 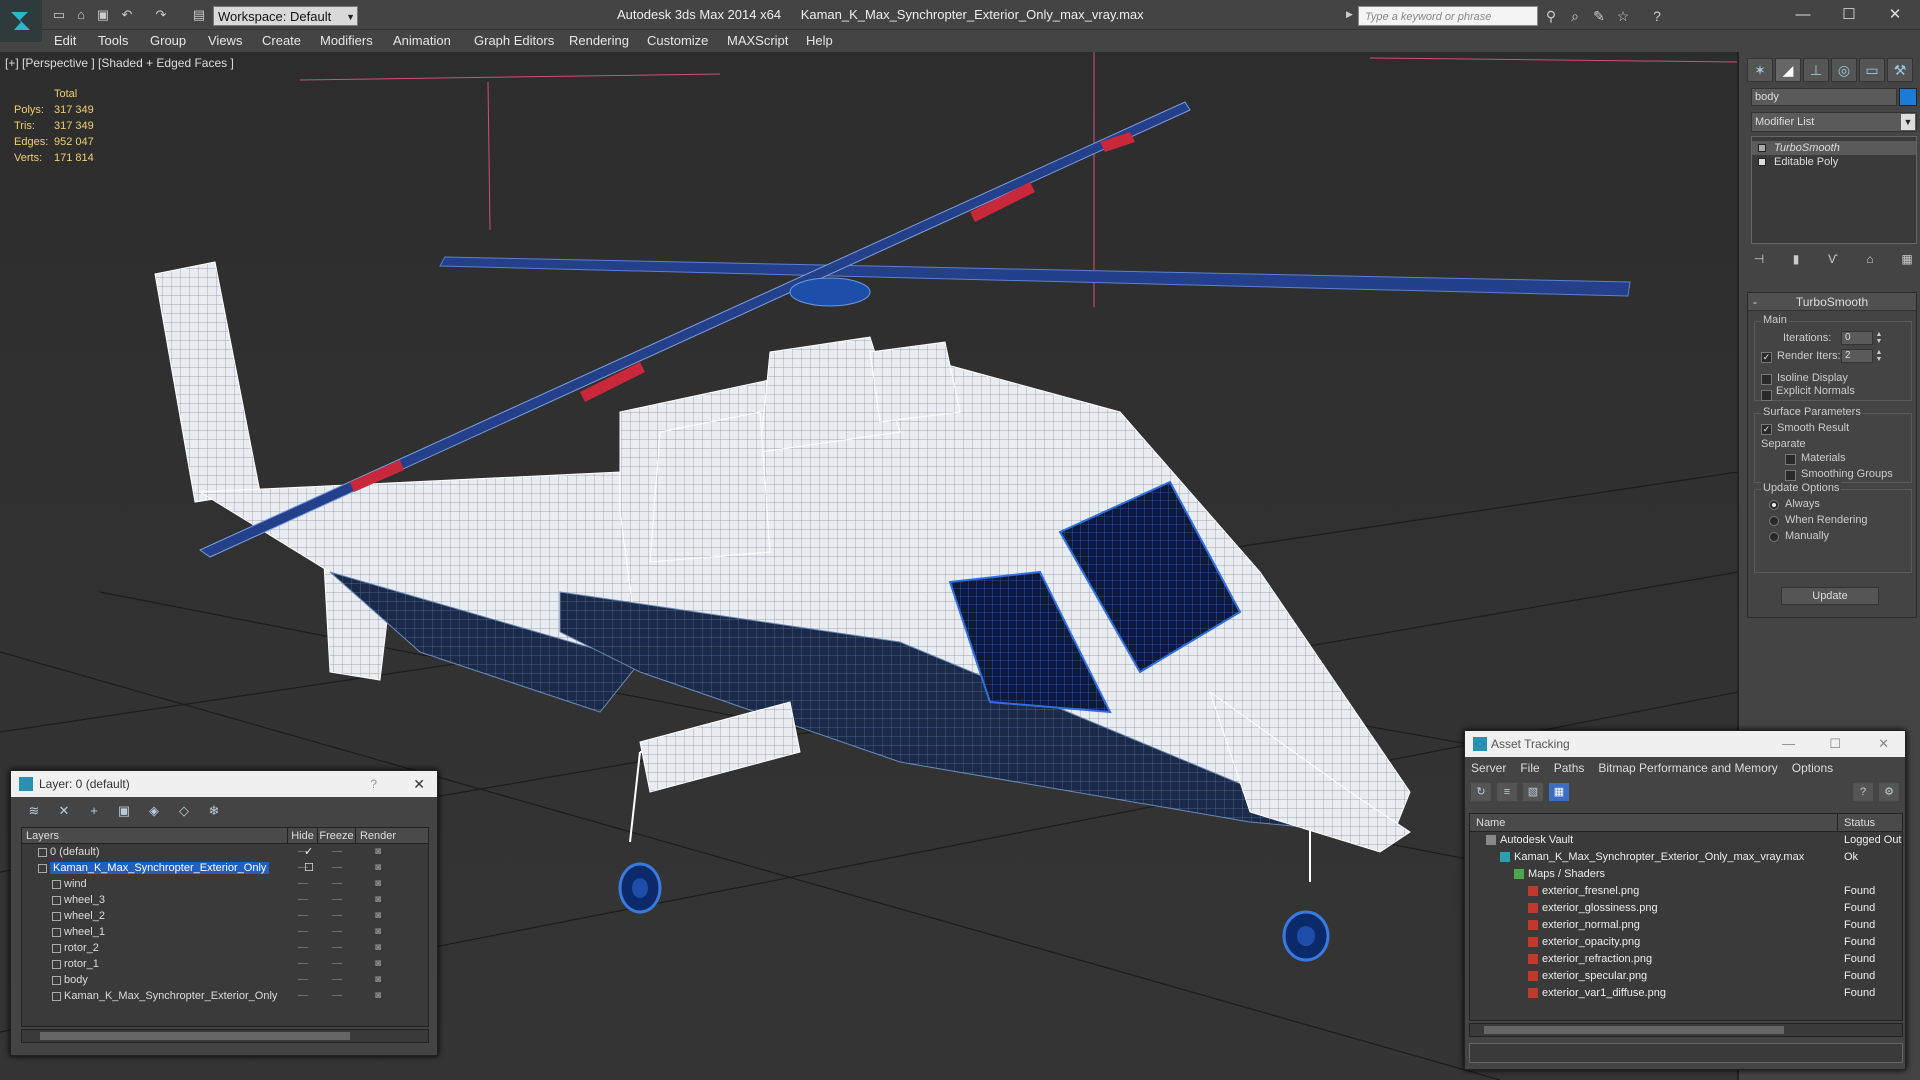 I want to click on layer-name-cell: wheel_1, so click(x=155, y=932).